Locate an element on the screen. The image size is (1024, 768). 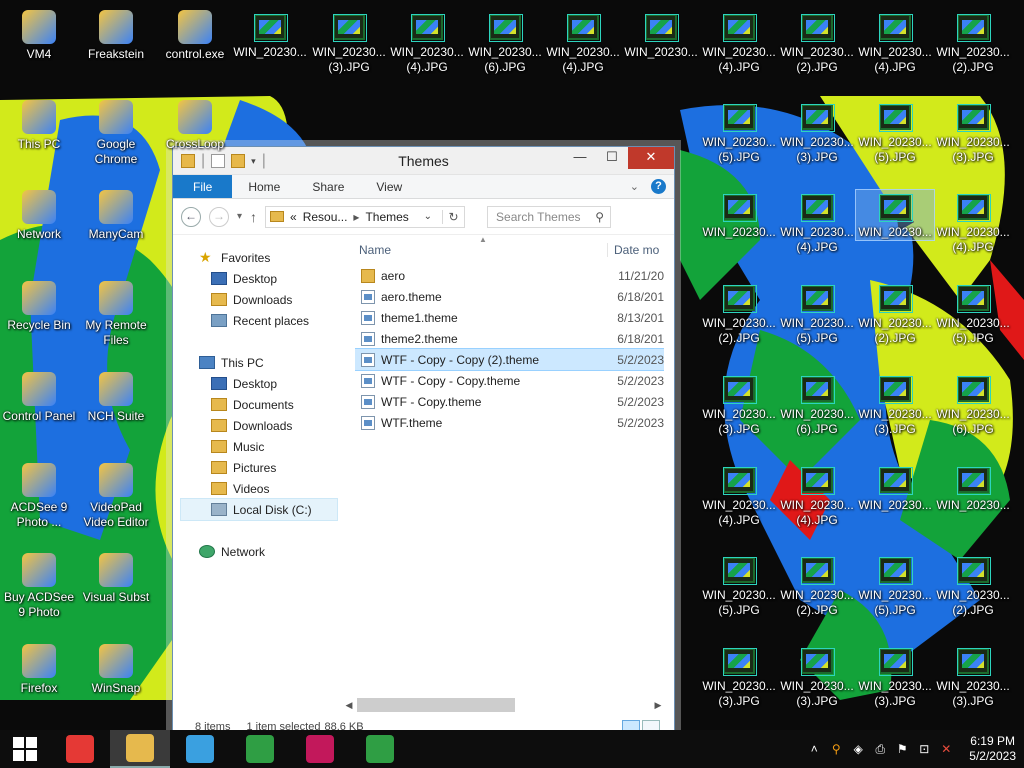
file-row: aero 11/21/20 is located at coordinates (509, 275).